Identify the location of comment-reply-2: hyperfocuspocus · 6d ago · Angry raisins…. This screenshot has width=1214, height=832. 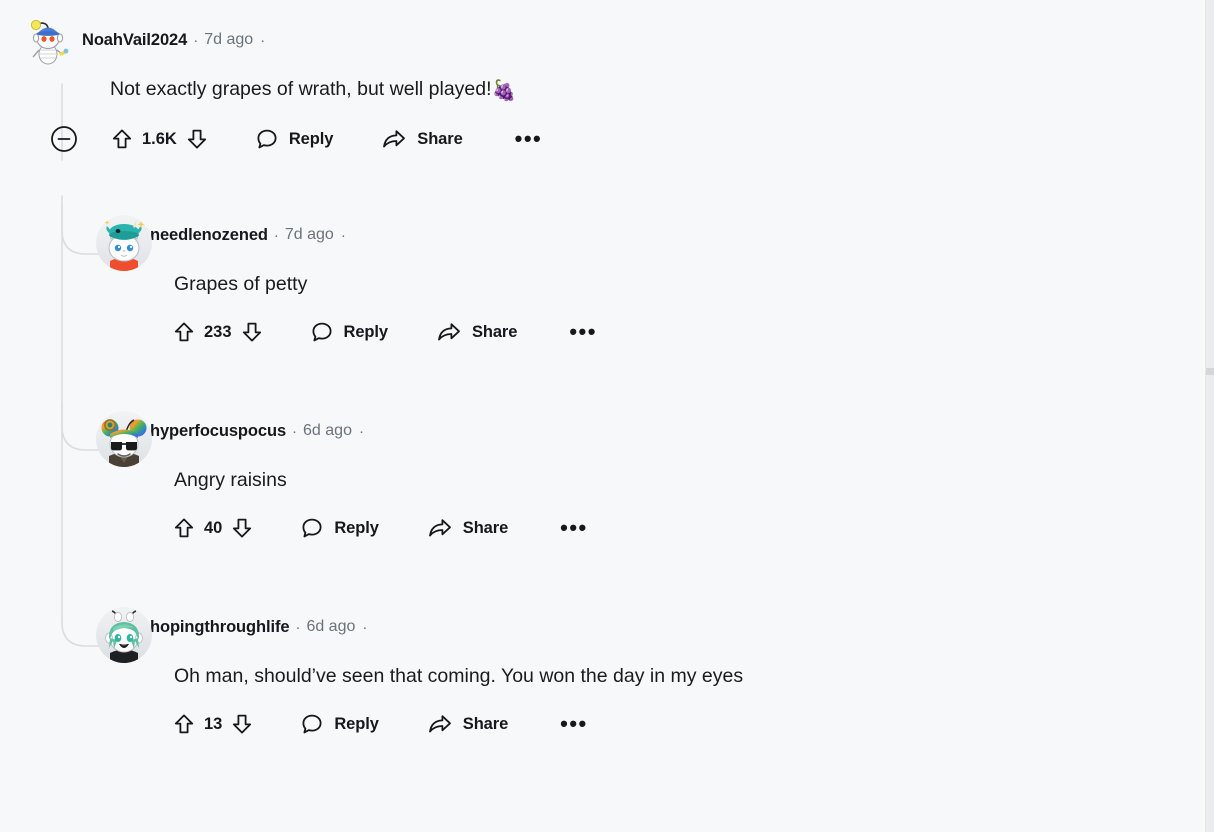
(636, 478).